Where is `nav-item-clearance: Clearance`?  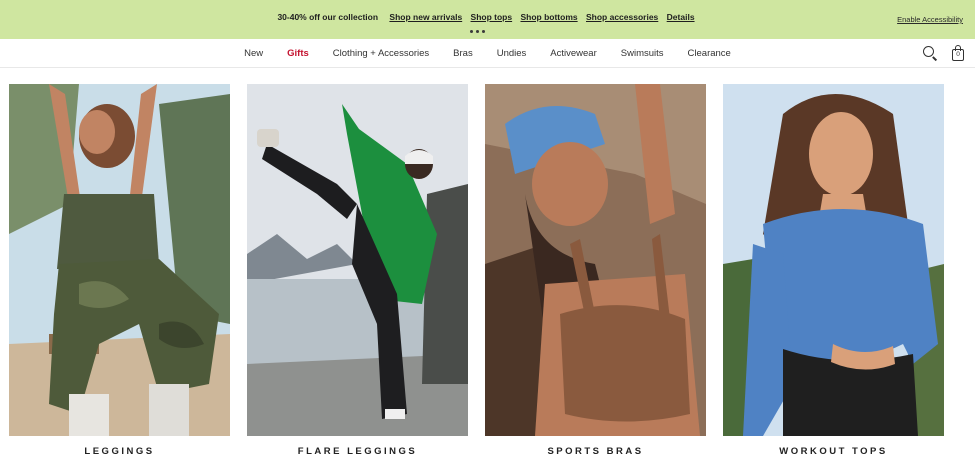 nav-item-clearance: Clearance is located at coordinates (709, 53).